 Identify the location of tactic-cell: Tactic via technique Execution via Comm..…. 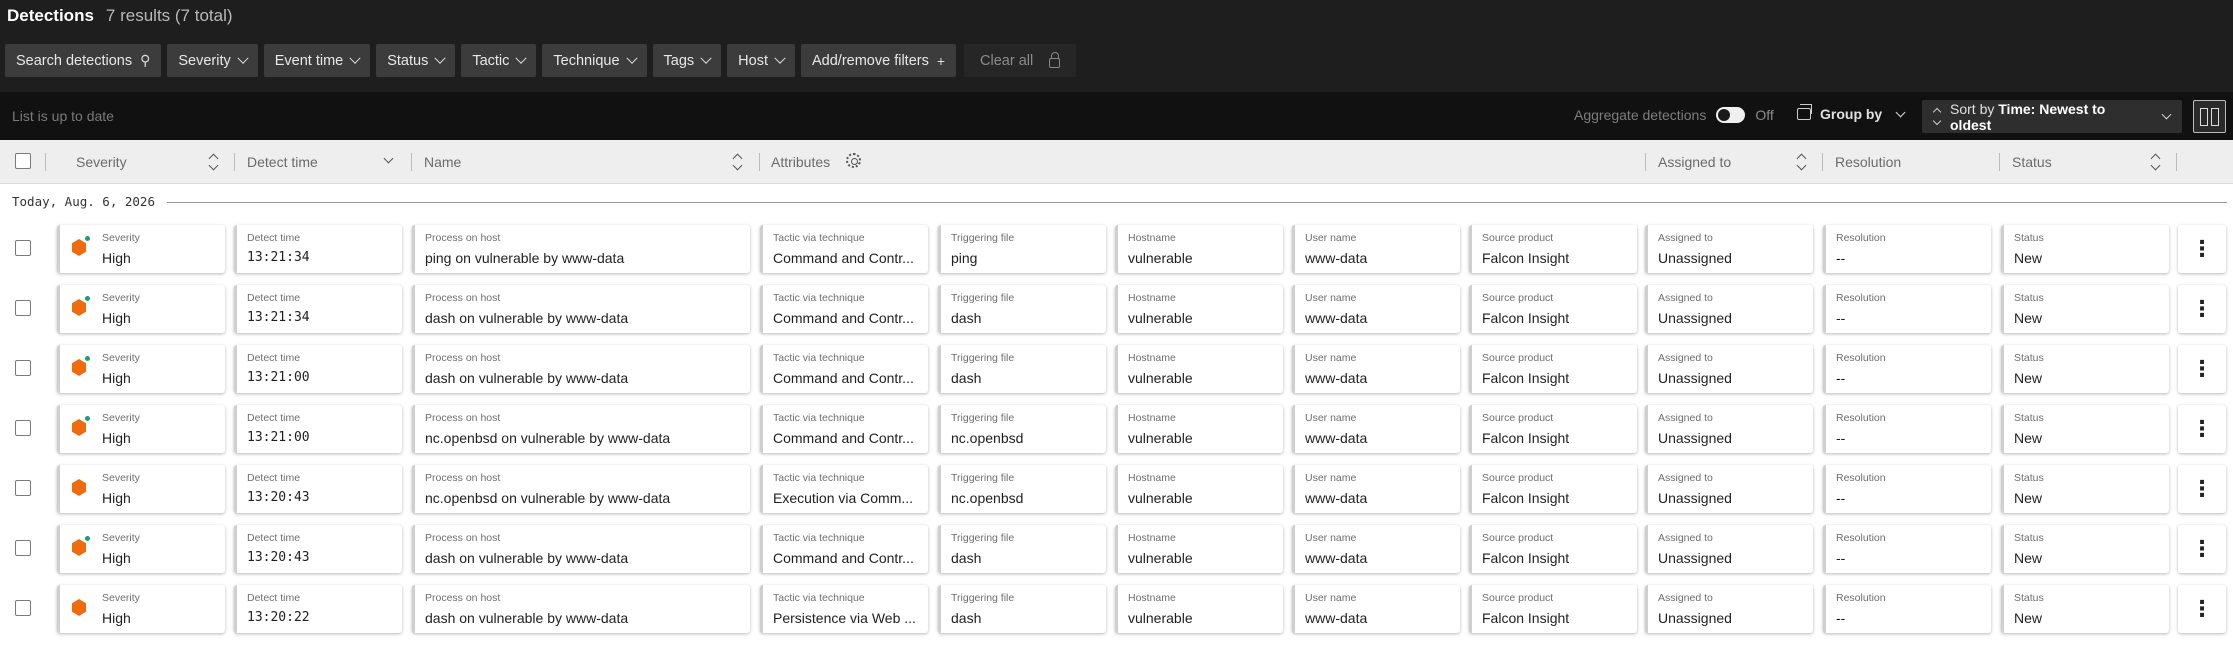
(844, 489).